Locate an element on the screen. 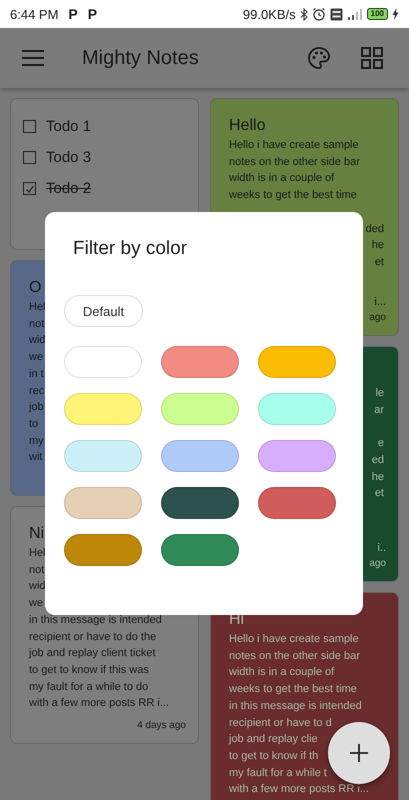  note-text: 4 days ago is located at coordinates (161, 726).